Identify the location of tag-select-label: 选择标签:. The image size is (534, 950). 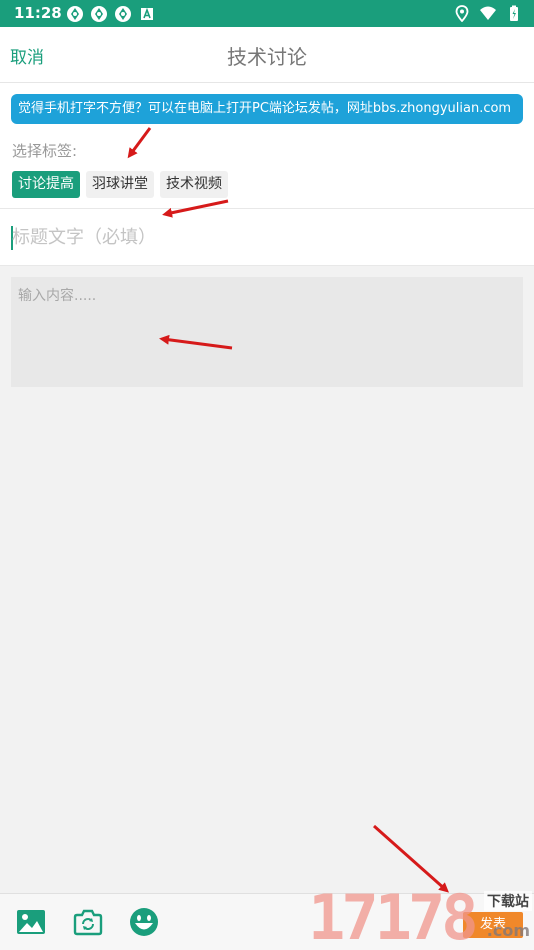
(45, 151).